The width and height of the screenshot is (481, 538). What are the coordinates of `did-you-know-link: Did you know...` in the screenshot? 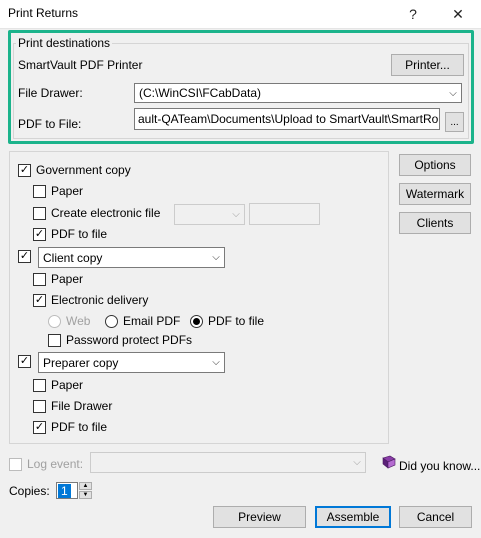 It's located at (439, 466).